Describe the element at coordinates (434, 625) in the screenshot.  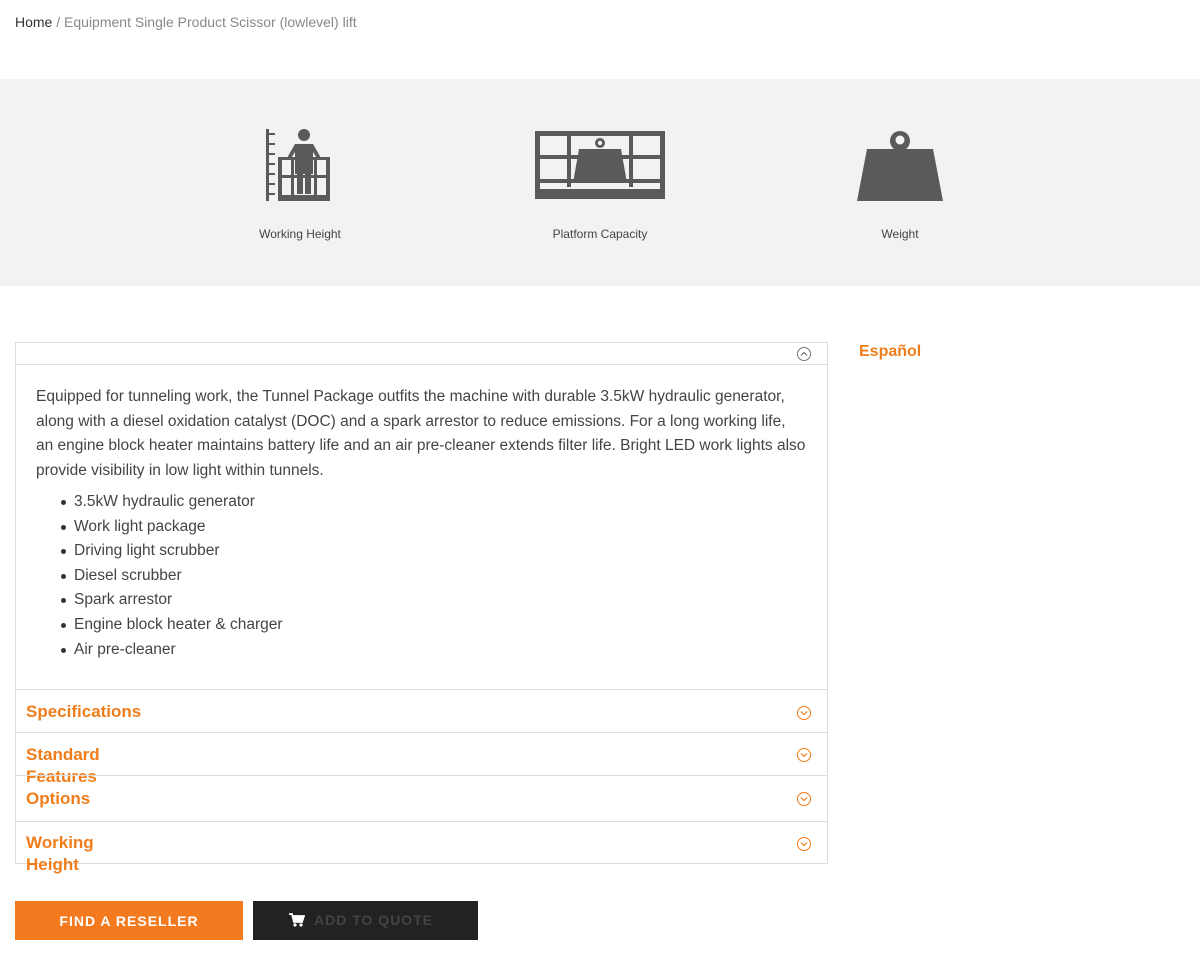
I see `list-item: Engine block heater & charger` at that location.